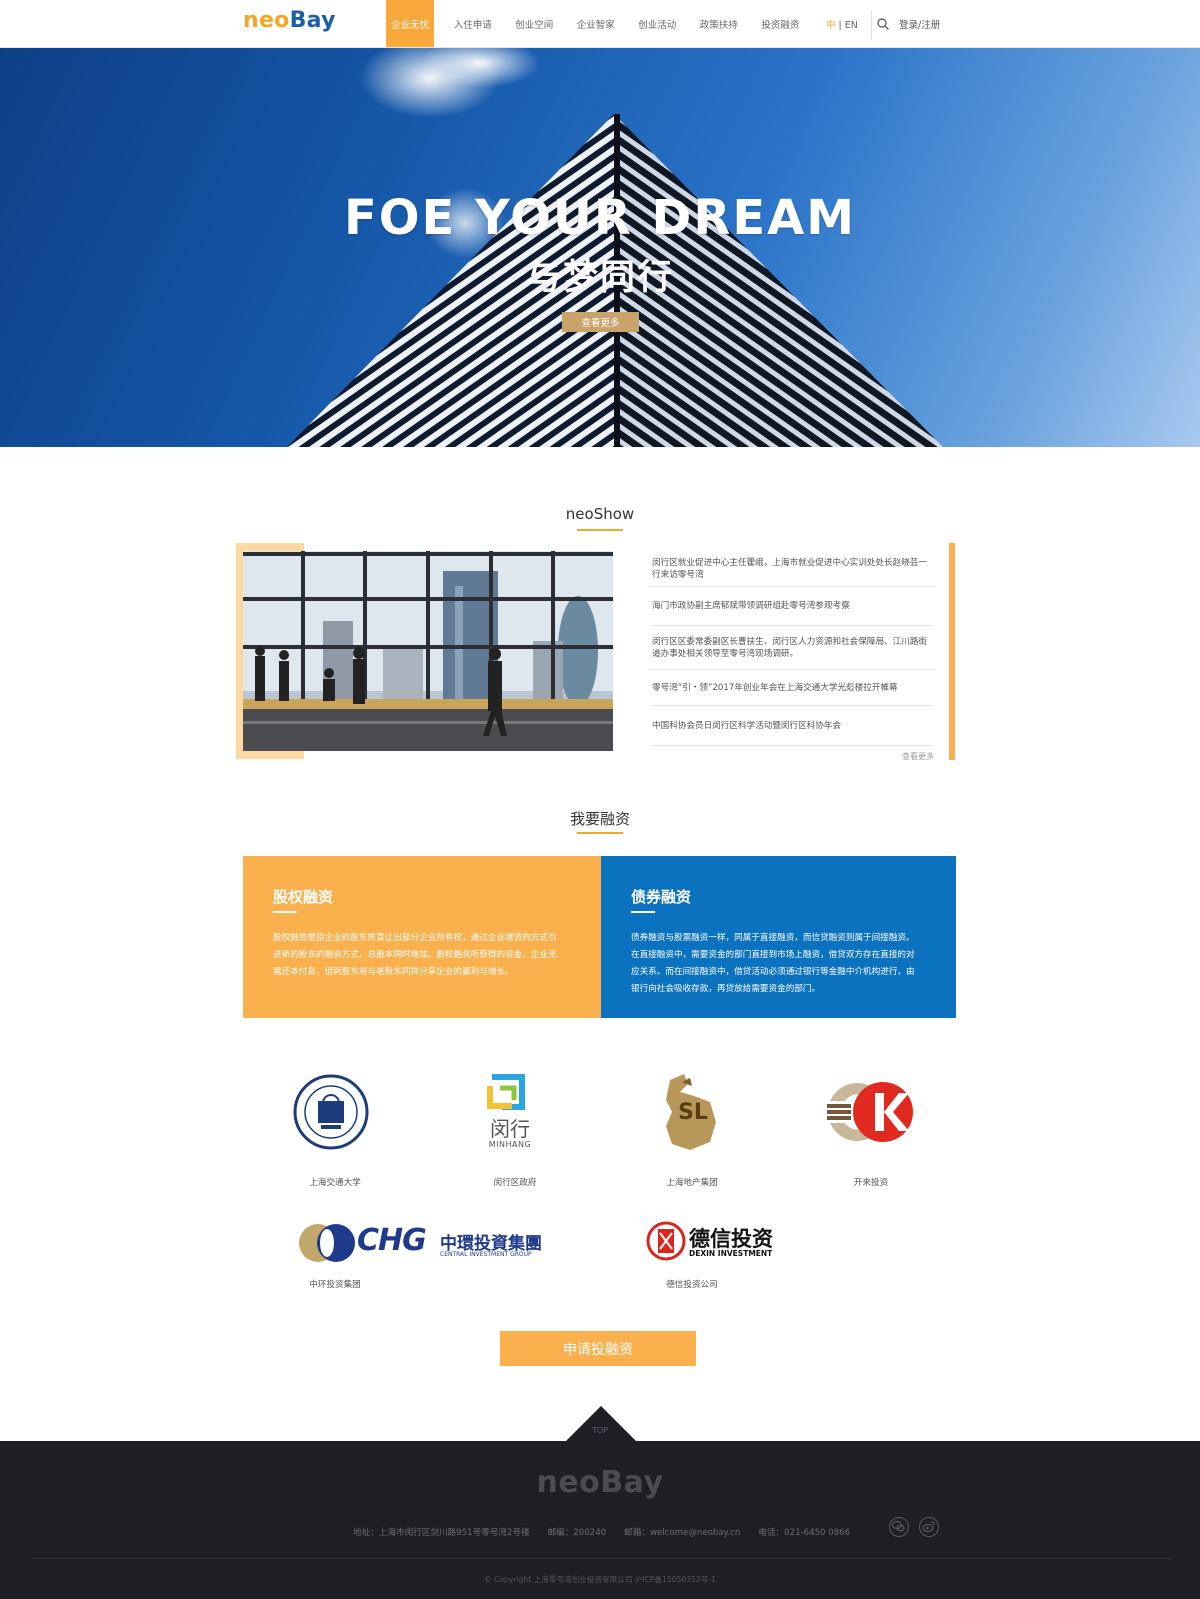 The height and width of the screenshot is (1599, 1200). What do you see at coordinates (751, 606) in the screenshot?
I see `news-item-text: 海门市政协副主席郁斌带领调研组赴零号湾参观考察` at bounding box center [751, 606].